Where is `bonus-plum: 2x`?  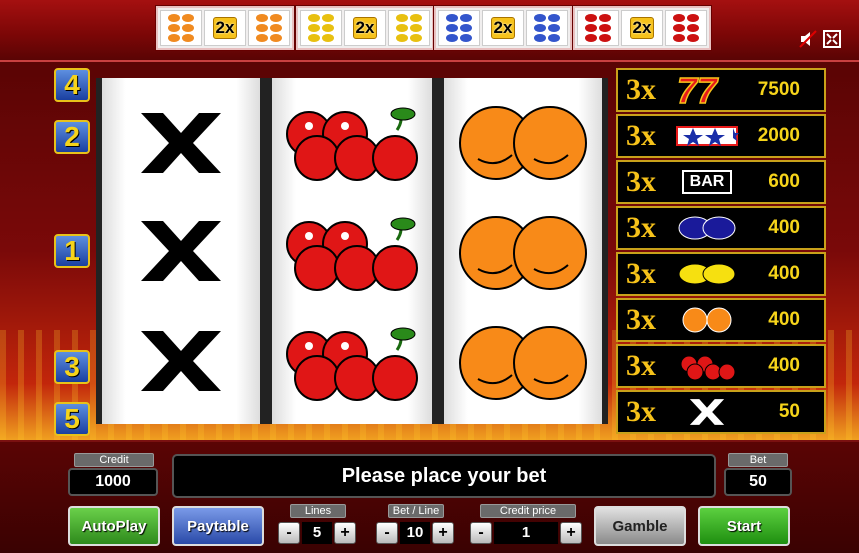
bonus-plum: 2x is located at coordinates (503, 28).